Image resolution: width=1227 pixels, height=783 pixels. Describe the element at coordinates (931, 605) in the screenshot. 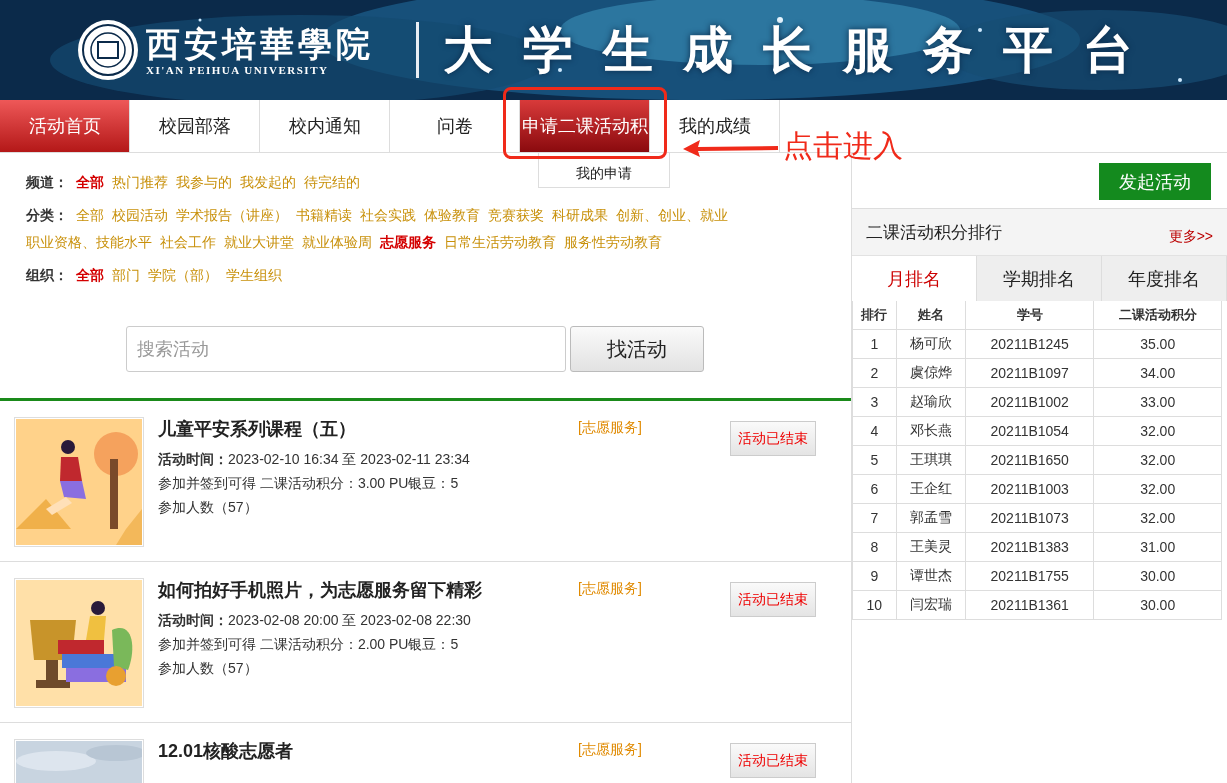

I see `table-cell: 闫宏瑞` at that location.